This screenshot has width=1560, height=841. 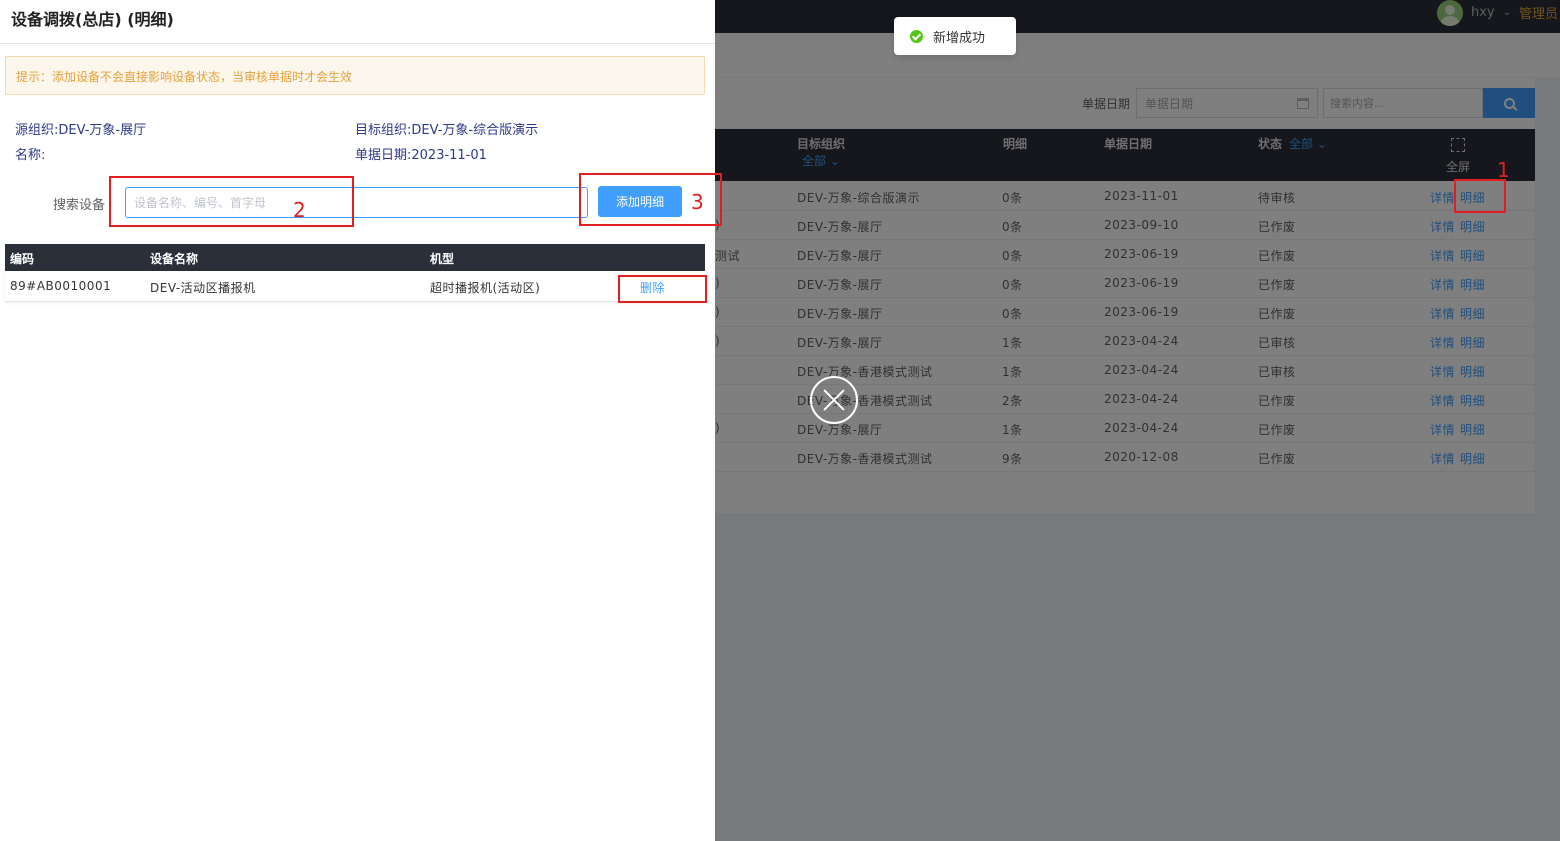 What do you see at coordinates (442, 259) in the screenshot?
I see `col-model: 机型` at bounding box center [442, 259].